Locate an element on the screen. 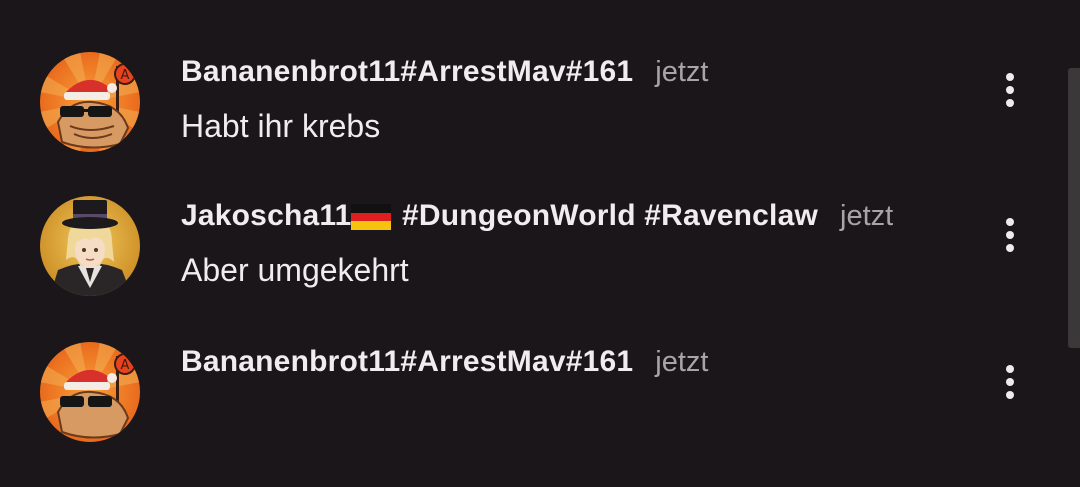 This screenshot has height=487, width=1080. comment-author: Jakoscha11 #DungeonWorld #Ravenclaw is located at coordinates (499, 216).